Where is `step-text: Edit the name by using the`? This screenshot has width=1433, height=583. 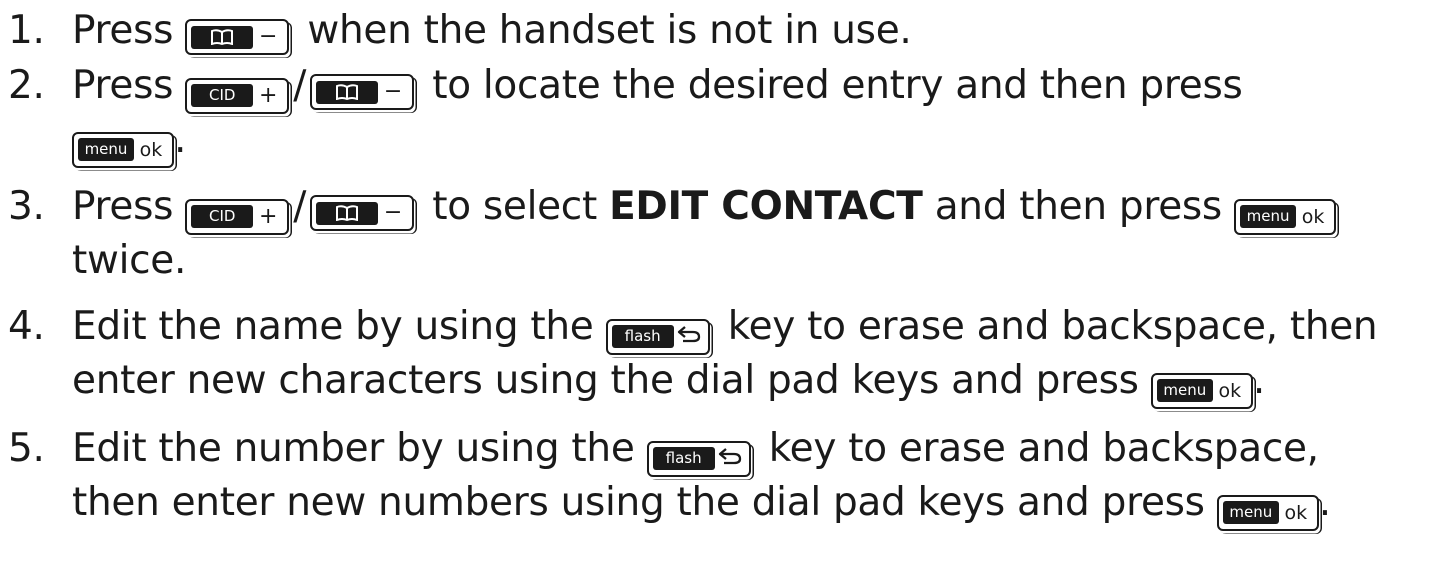 step-text: Edit the name by using the is located at coordinates (333, 326).